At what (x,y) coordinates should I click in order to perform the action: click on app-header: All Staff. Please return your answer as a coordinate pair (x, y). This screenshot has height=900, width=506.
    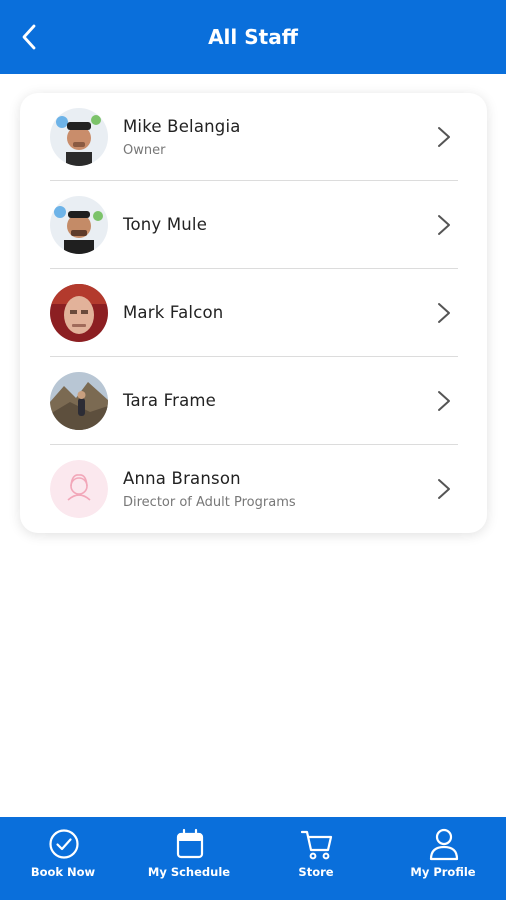
    Looking at the image, I should click on (253, 37).